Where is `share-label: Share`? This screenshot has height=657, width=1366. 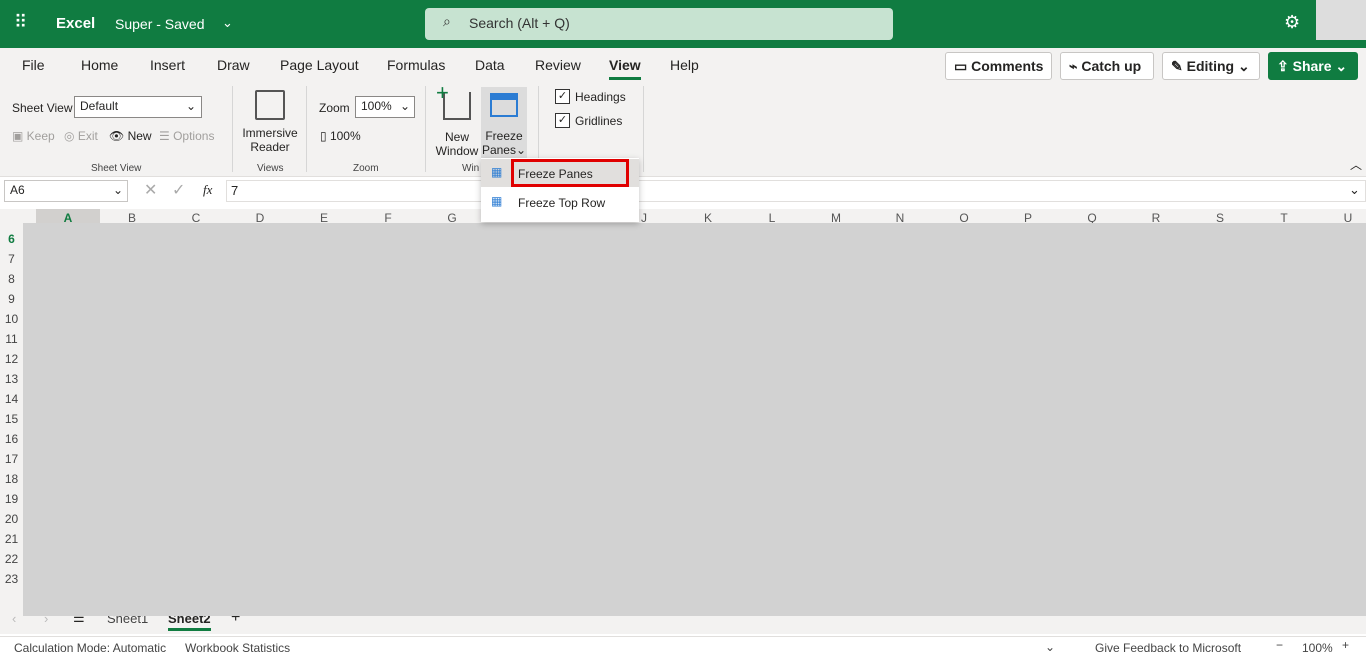
share-label: Share is located at coordinates (1312, 66).